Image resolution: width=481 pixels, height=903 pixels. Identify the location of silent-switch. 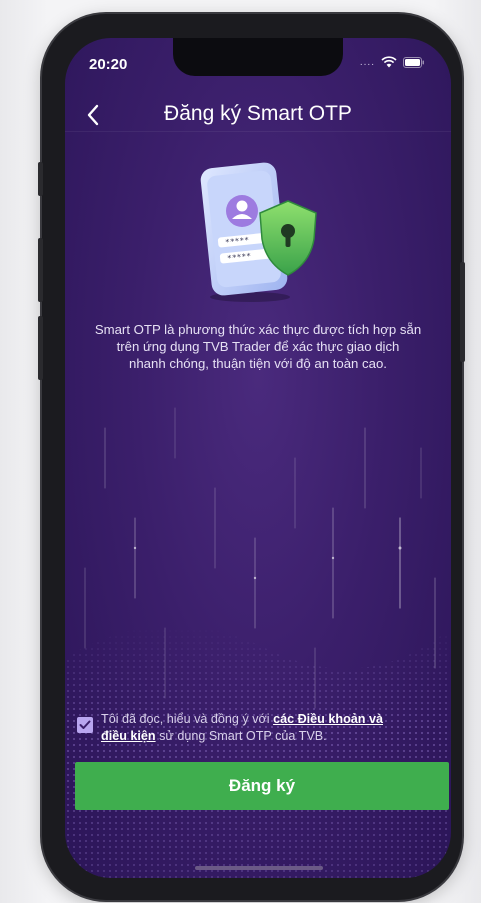
(40, 179).